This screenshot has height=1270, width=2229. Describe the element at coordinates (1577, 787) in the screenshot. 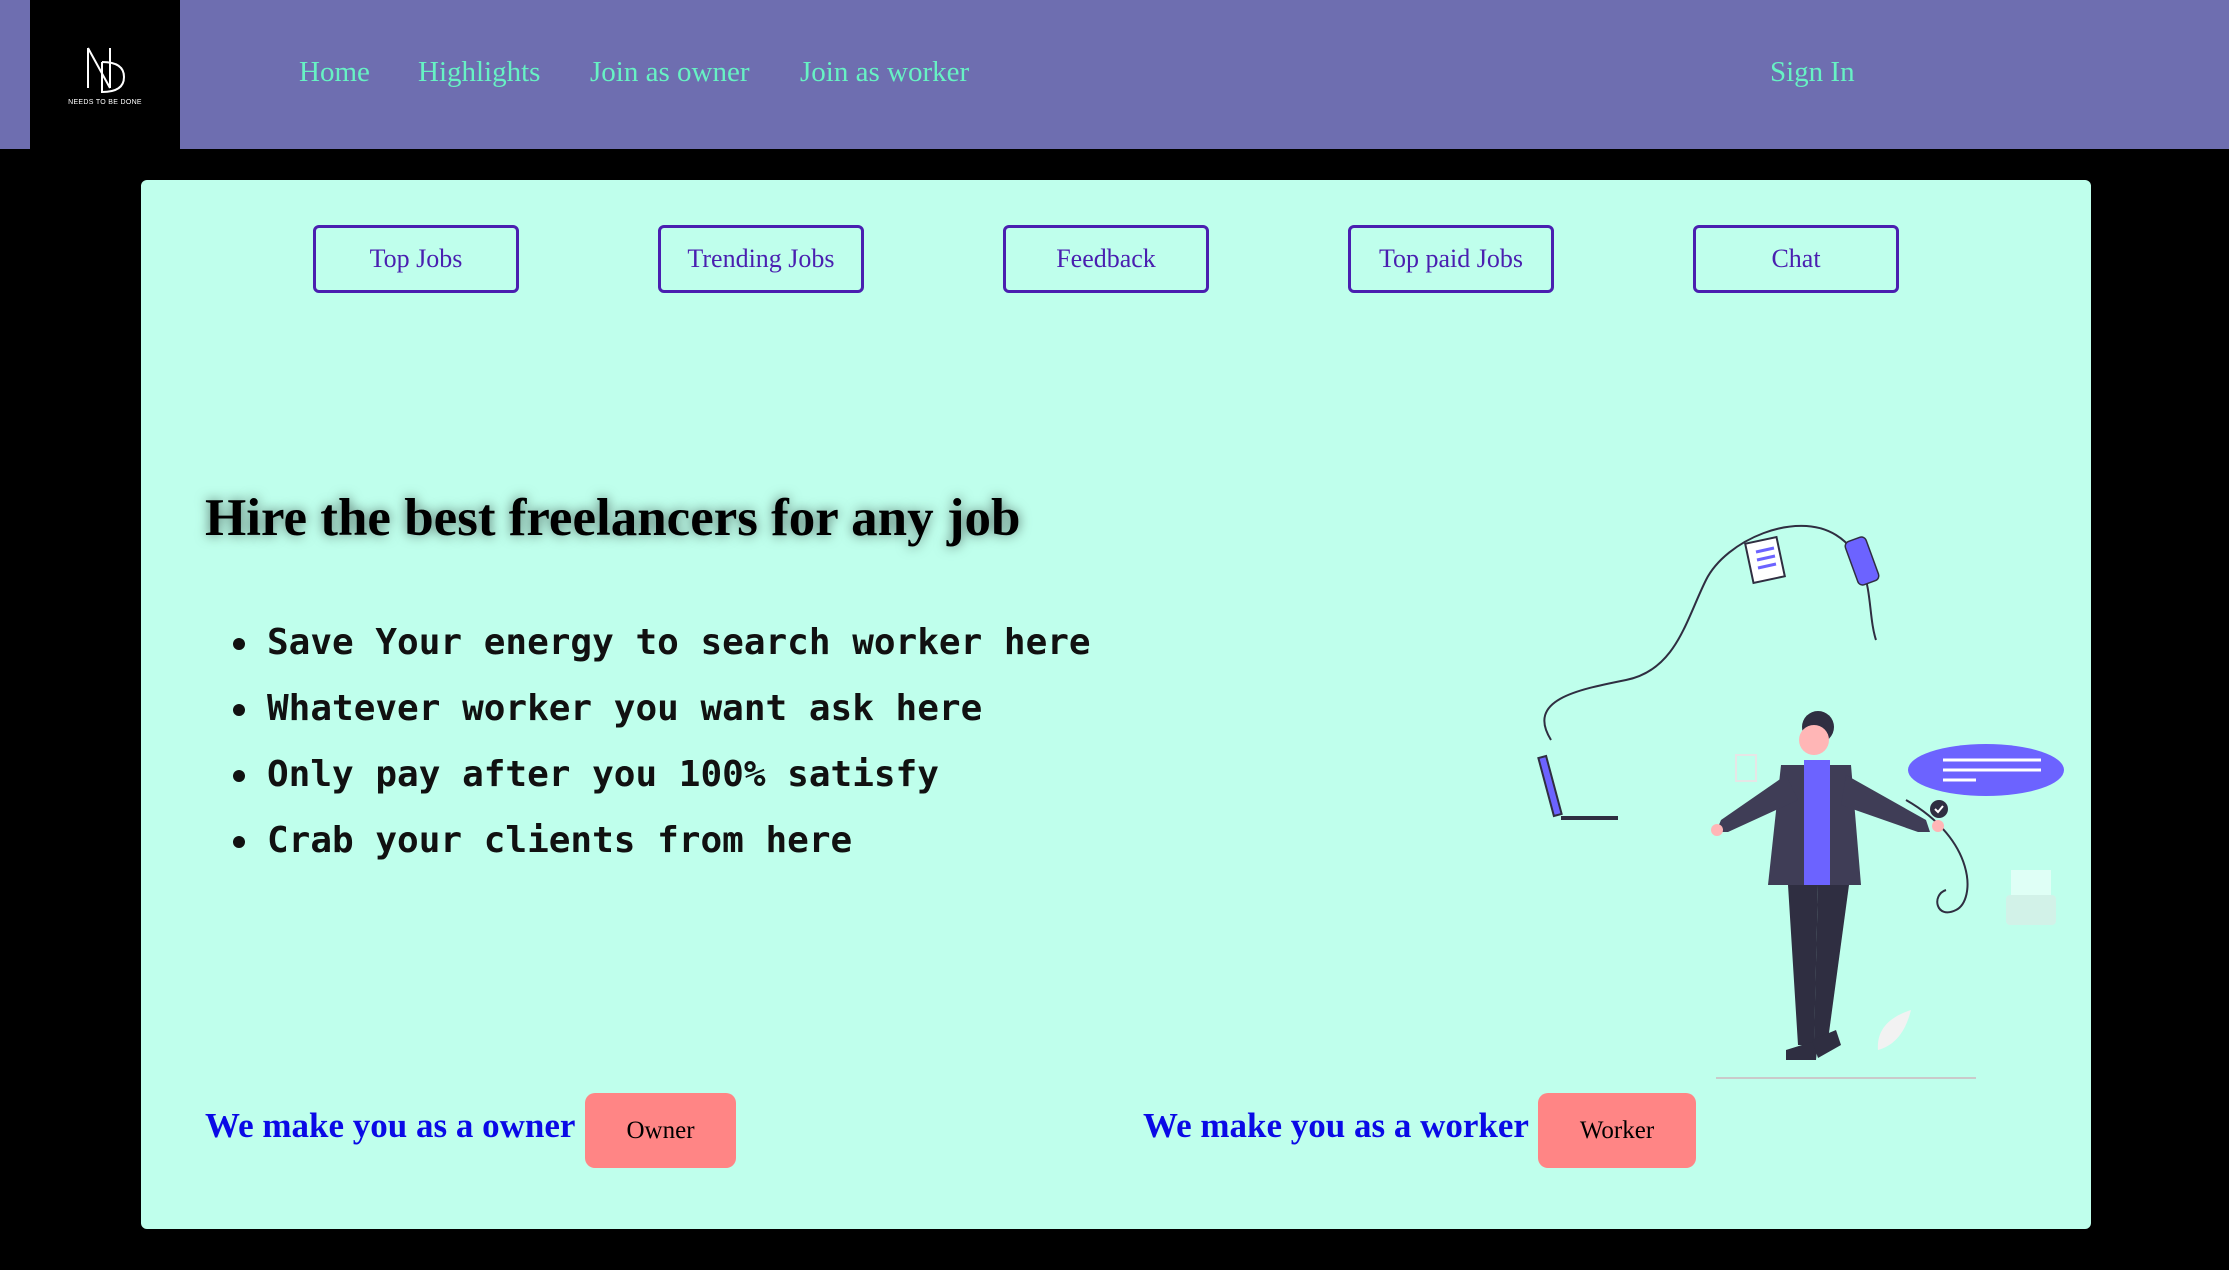

I see `laptop-icon` at that location.